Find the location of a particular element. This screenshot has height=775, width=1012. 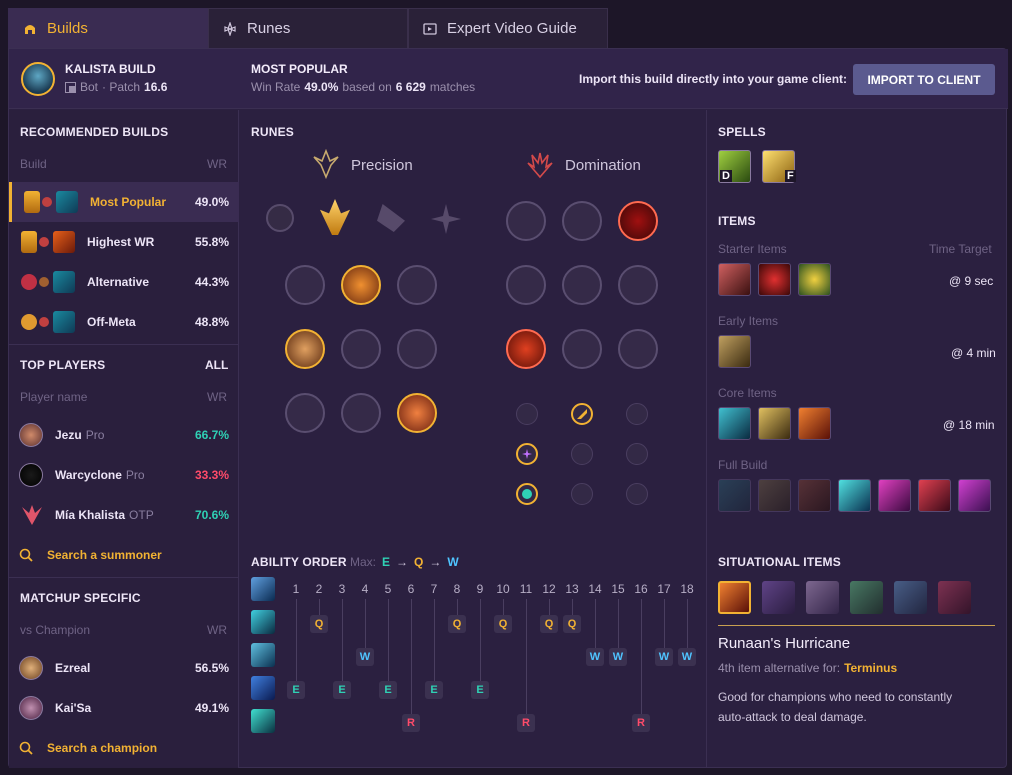

build-wr: 48.8% is located at coordinates (211, 322).